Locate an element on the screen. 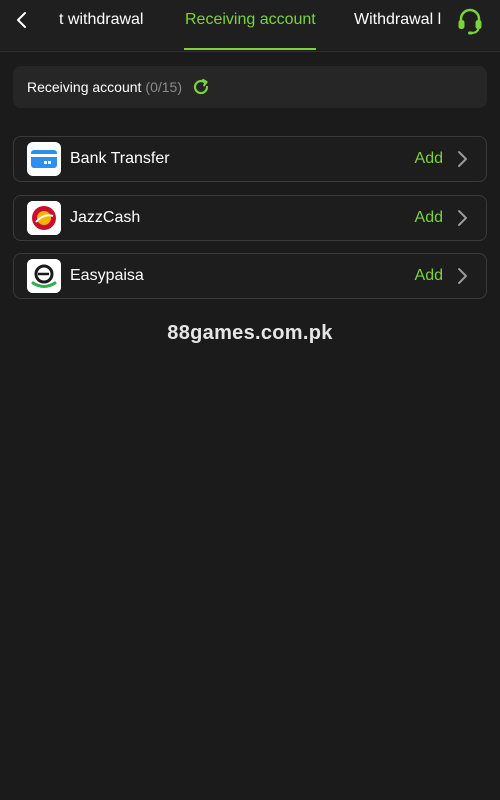 This screenshot has height=800, width=500. refresh-icon is located at coordinates (201, 86).